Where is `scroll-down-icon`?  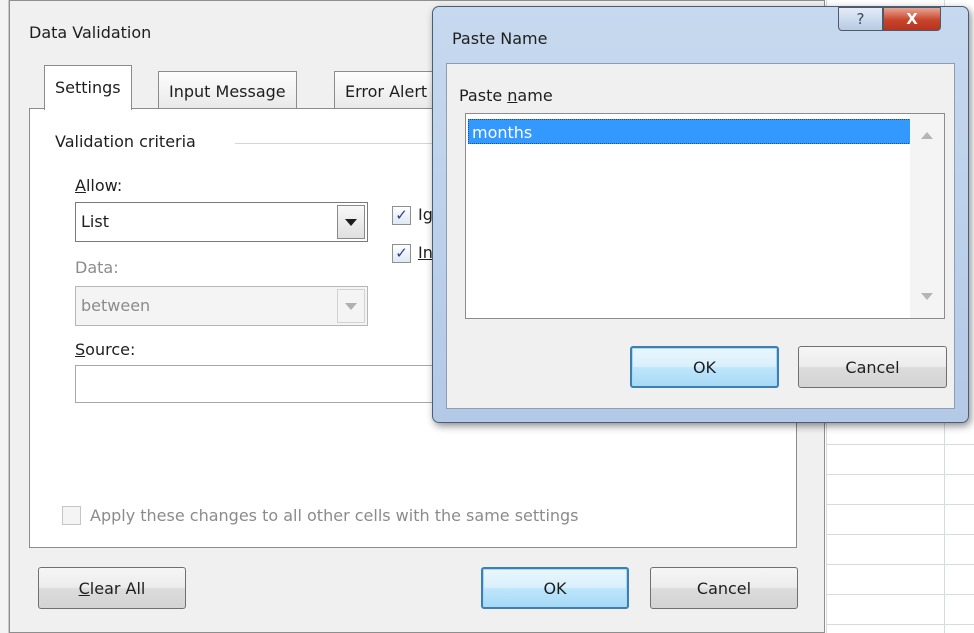 scroll-down-icon is located at coordinates (927, 296).